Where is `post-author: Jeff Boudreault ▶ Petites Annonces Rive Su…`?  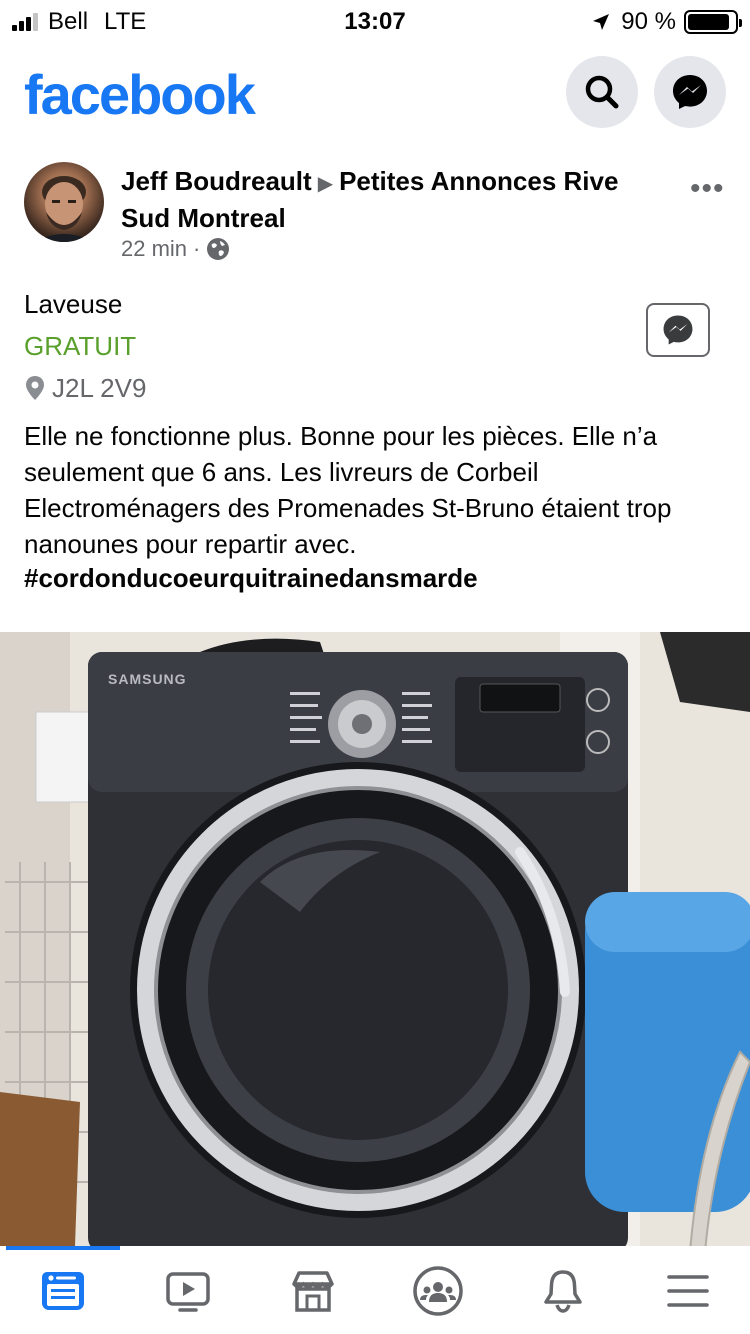 post-author: Jeff Boudreault ▶ Petites Annonces Rive Su… is located at coordinates (381, 199).